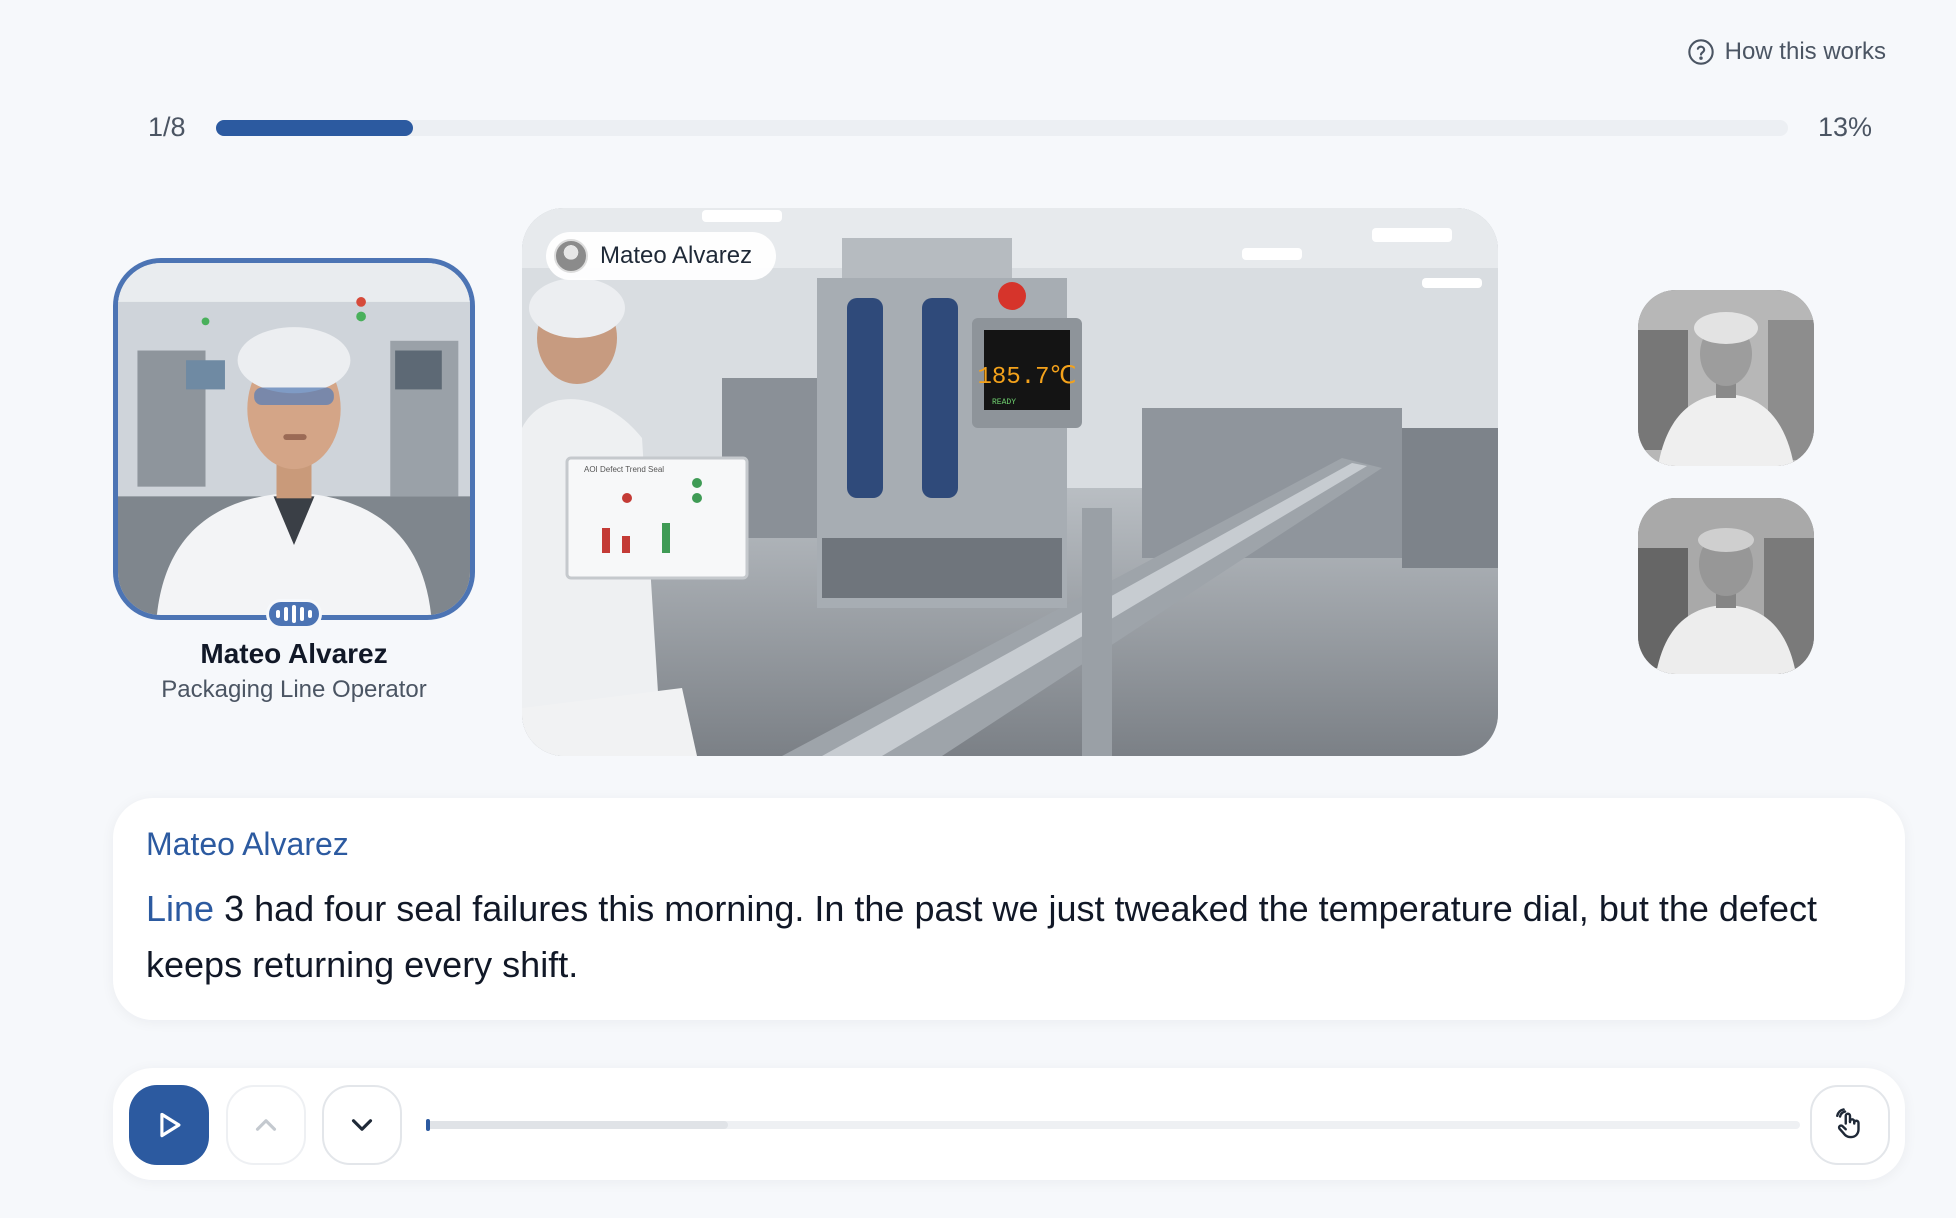  What do you see at coordinates (294, 653) in the screenshot?
I see `speaker-name: Mateo Alvarez` at bounding box center [294, 653].